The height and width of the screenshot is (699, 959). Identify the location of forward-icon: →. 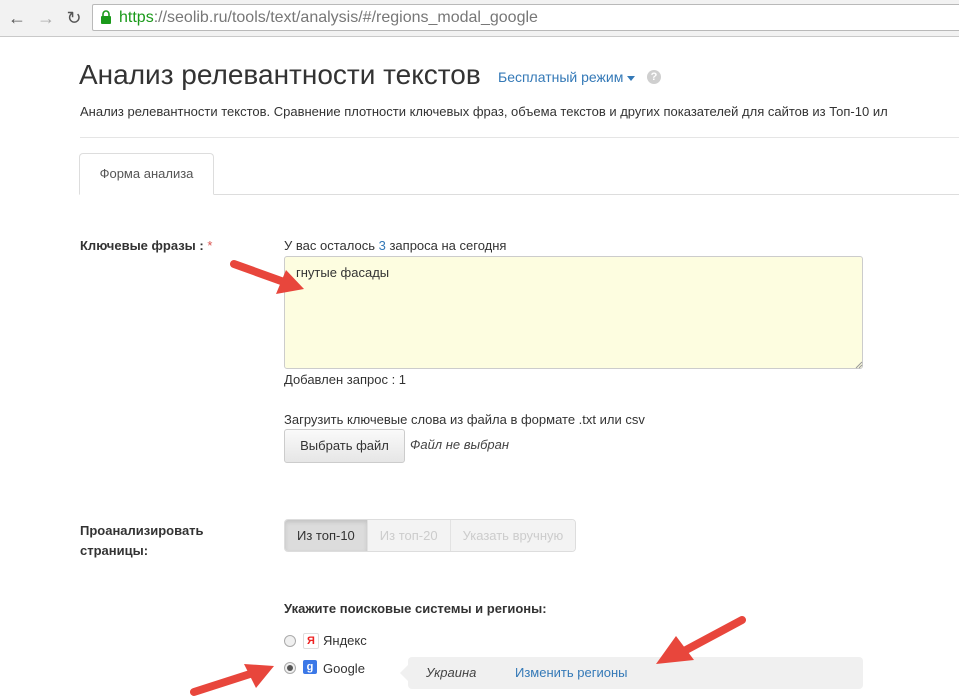
(46, 18).